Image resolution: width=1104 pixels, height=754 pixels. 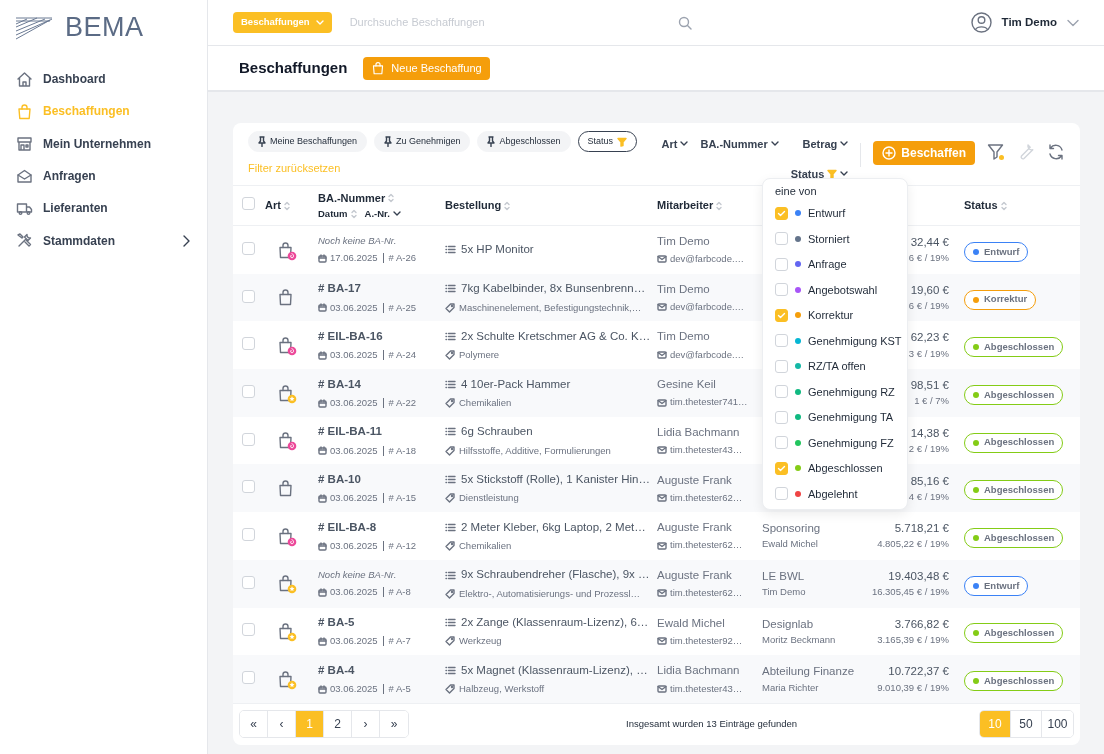 What do you see at coordinates (337, 670) in the screenshot?
I see `procurement-number: # BA-4` at bounding box center [337, 670].